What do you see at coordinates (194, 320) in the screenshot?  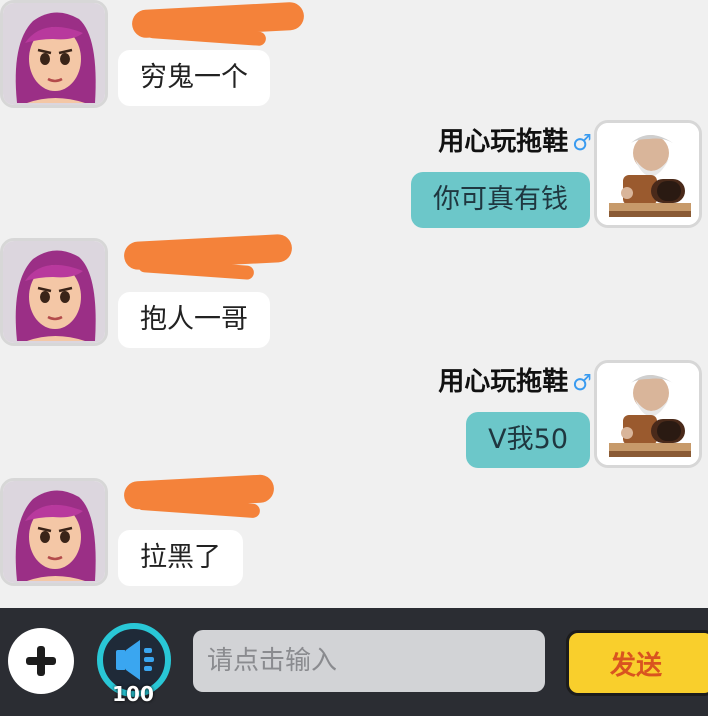 I see `message-bubble-incoming: 抱人一哥` at bounding box center [194, 320].